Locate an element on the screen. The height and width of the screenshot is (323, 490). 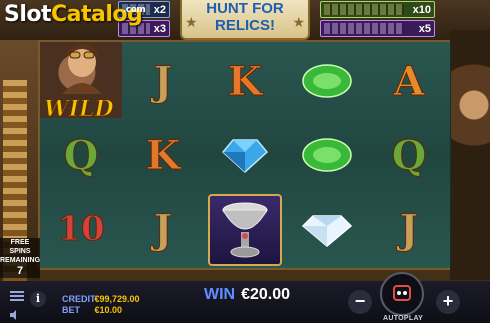
bet-row: BET €10.00 is located at coordinates (101, 310).